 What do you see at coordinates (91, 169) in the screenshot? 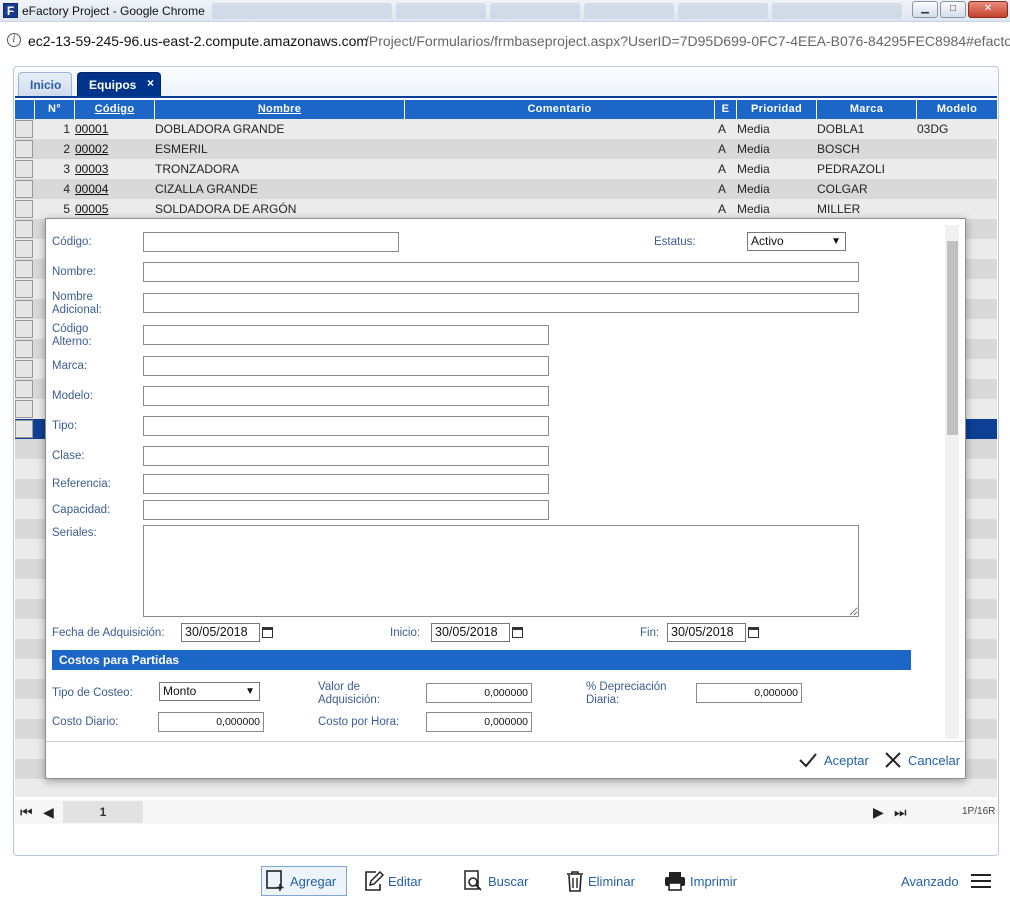
I see `cell-codigo-link: 00003` at bounding box center [91, 169].